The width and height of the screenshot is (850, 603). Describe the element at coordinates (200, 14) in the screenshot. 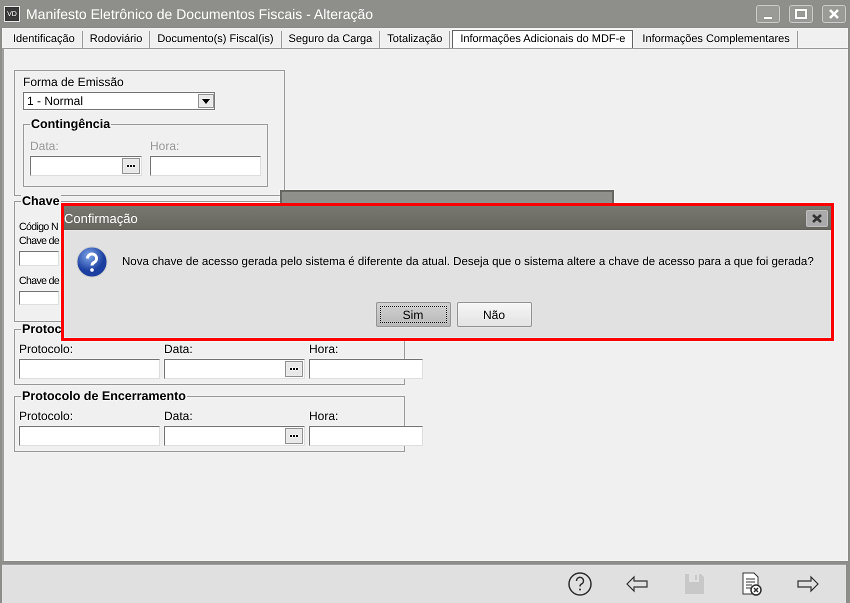

I see `window-title: Manifesto Eletrônico de Documentos Fiscais - Alteração` at that location.